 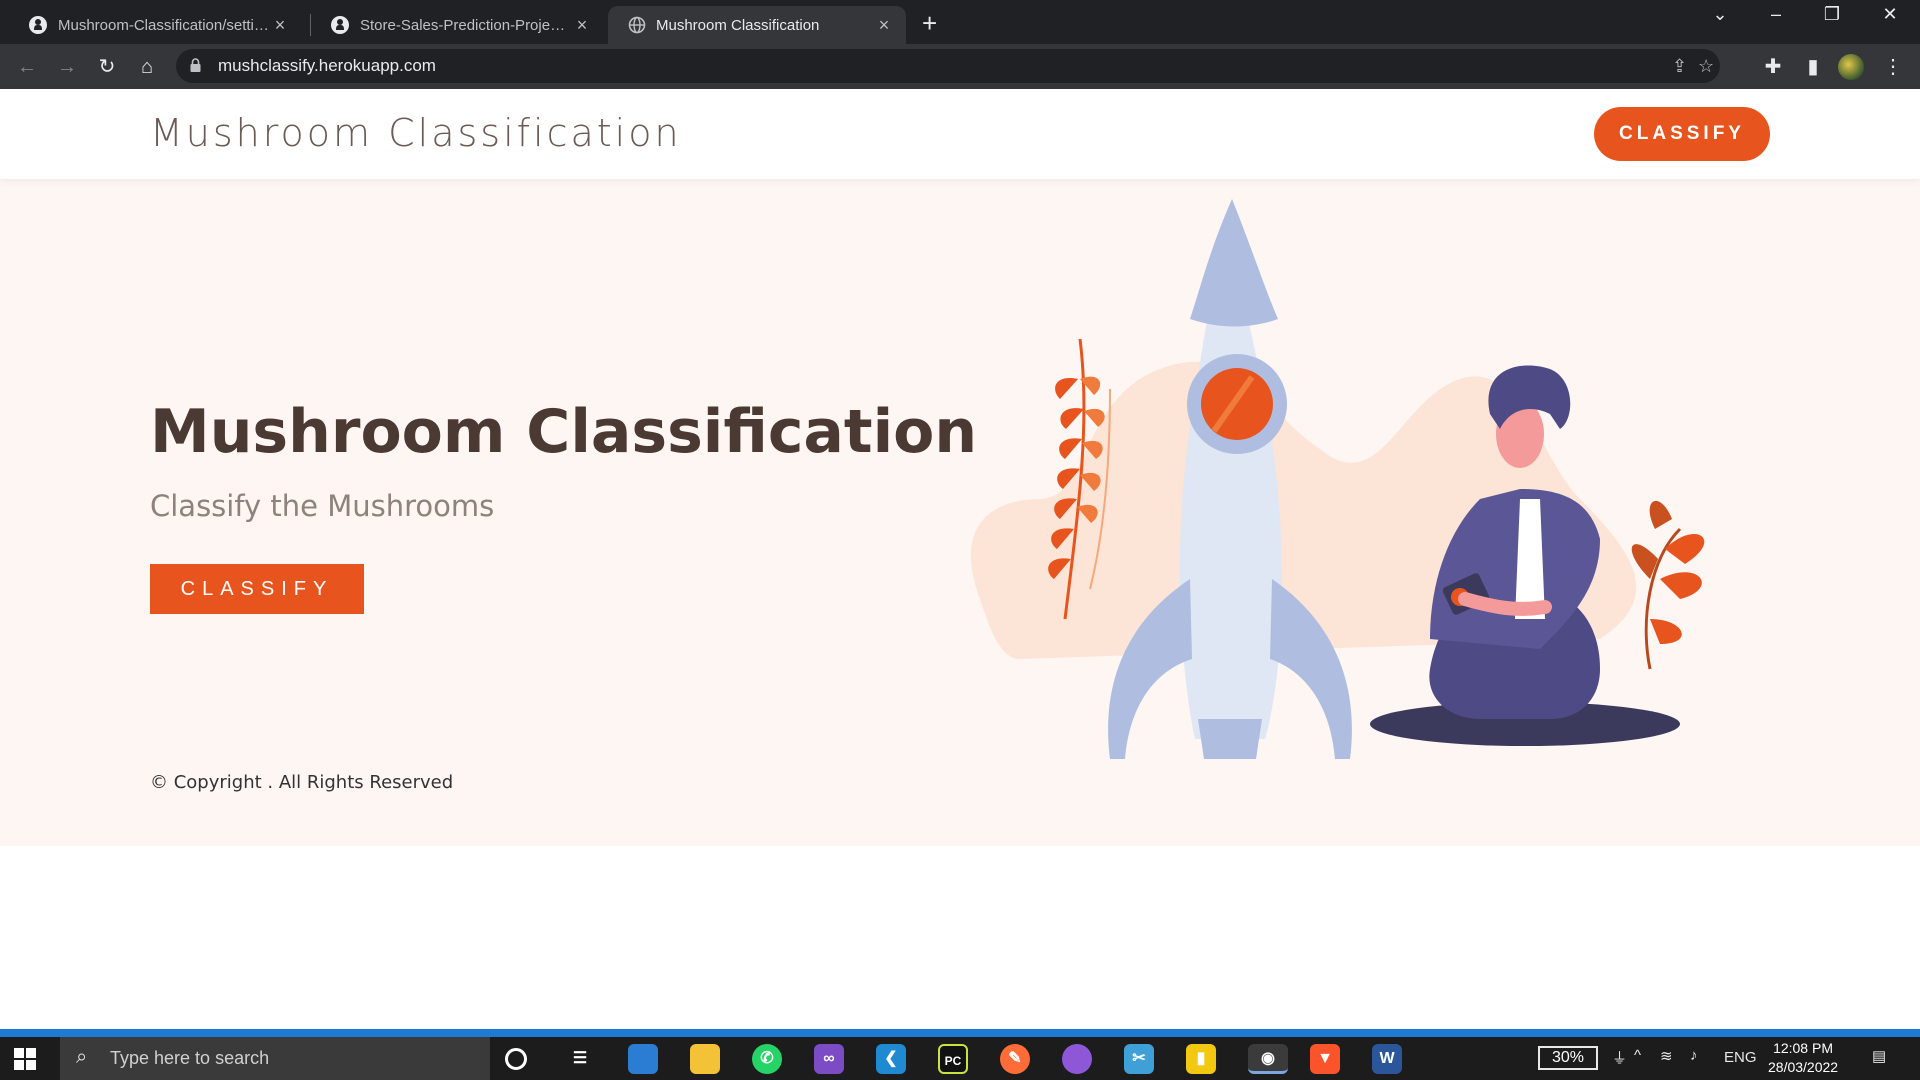 I want to click on profile-avatar, so click(x=1851, y=67).